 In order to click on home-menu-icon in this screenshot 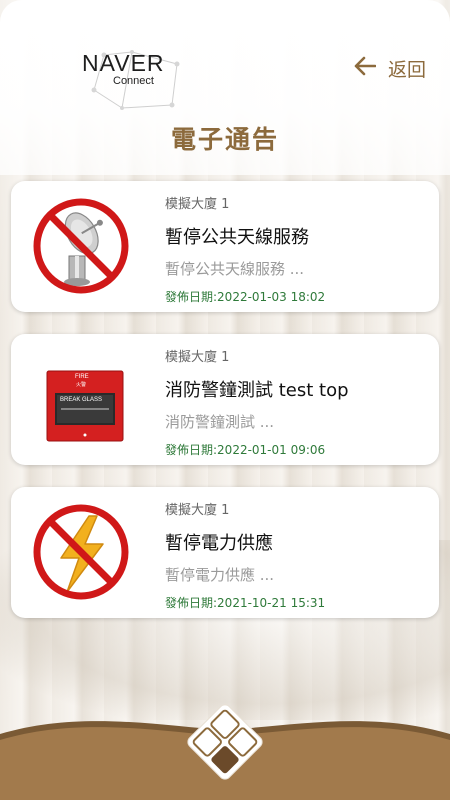, I will do `click(225, 742)`.